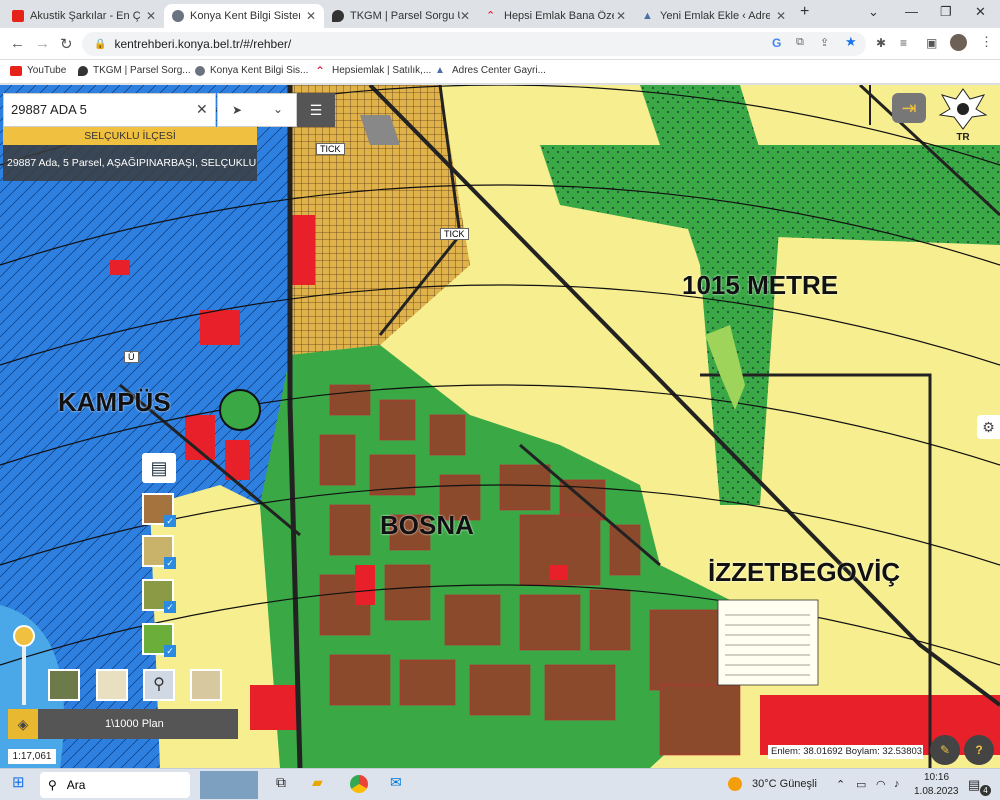 This screenshot has width=1000, height=800. I want to click on tray-chevron-icon: ⌃, so click(840, 784).